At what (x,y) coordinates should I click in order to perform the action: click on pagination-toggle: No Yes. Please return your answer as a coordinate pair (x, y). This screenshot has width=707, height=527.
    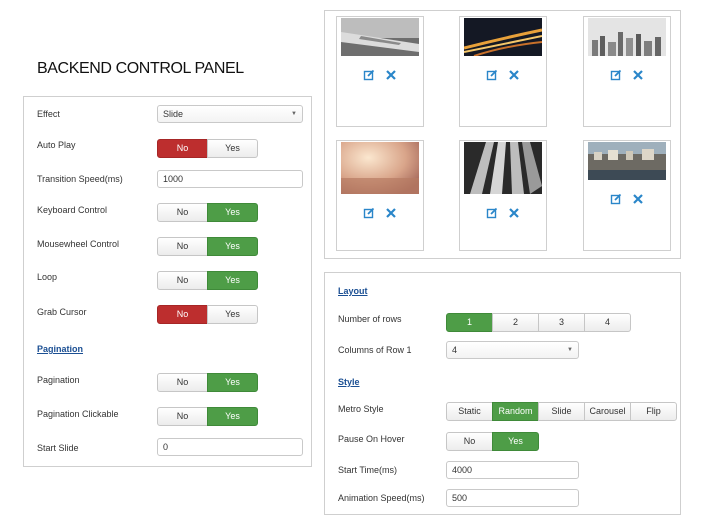
    Looking at the image, I should click on (207, 382).